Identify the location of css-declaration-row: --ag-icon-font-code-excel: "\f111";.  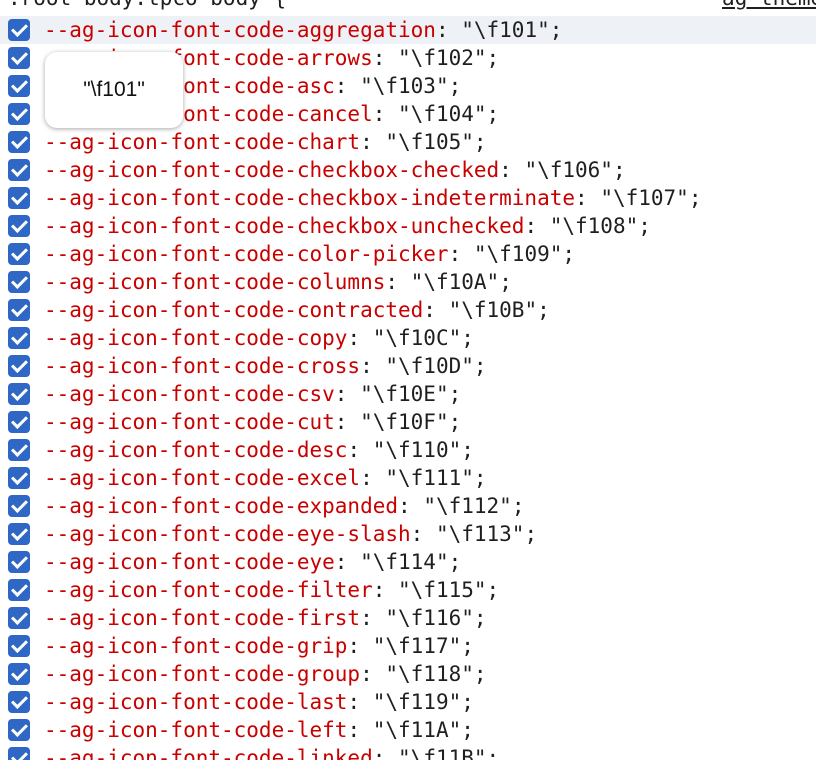
(408, 478).